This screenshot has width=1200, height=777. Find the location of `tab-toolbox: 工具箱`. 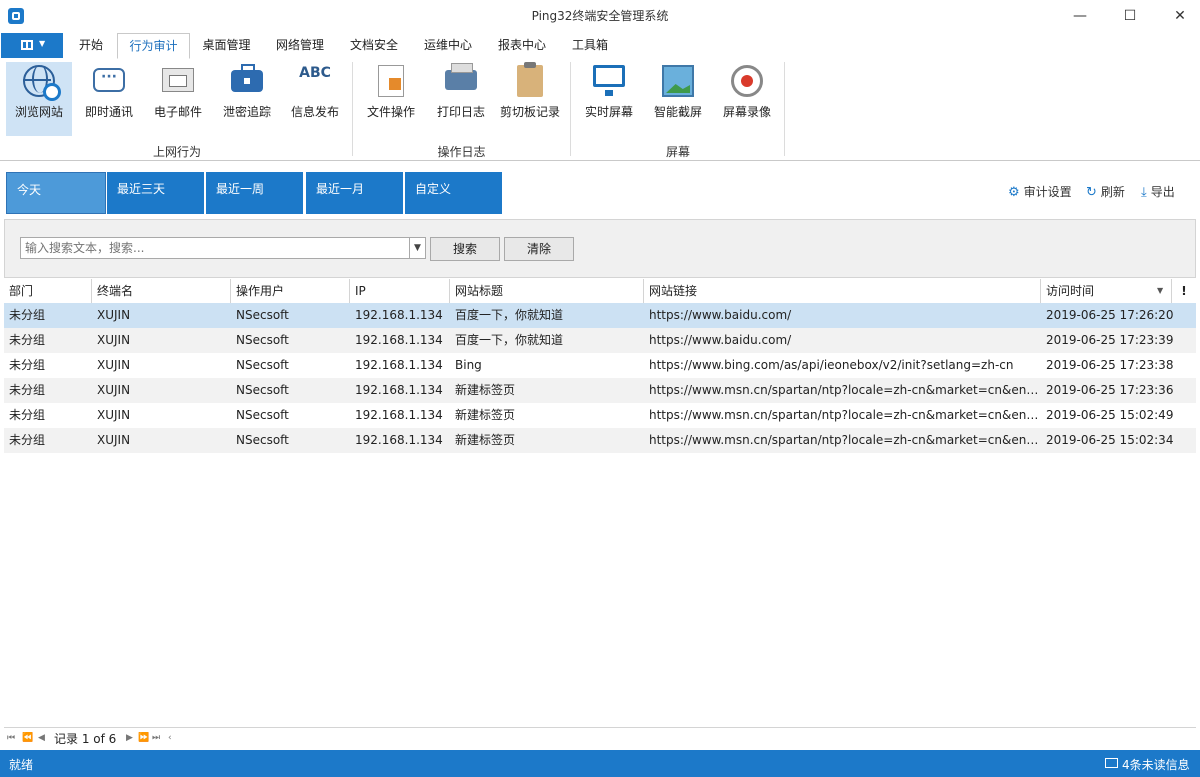

tab-toolbox: 工具箱 is located at coordinates (590, 45).